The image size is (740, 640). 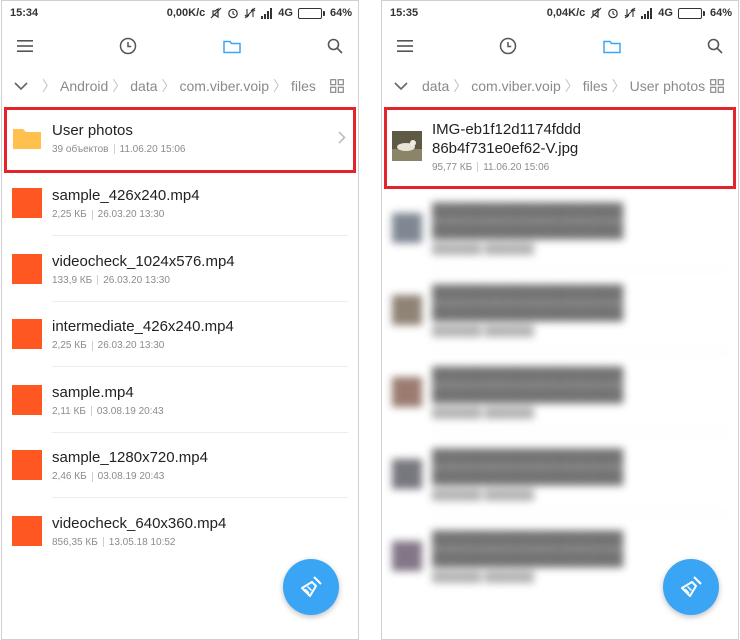 I want to click on mute-icon, so click(x=596, y=13).